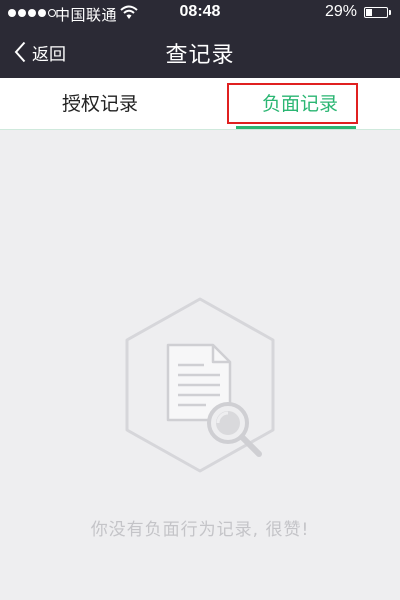 This screenshot has height=600, width=400. I want to click on battery-nub, so click(390, 12).